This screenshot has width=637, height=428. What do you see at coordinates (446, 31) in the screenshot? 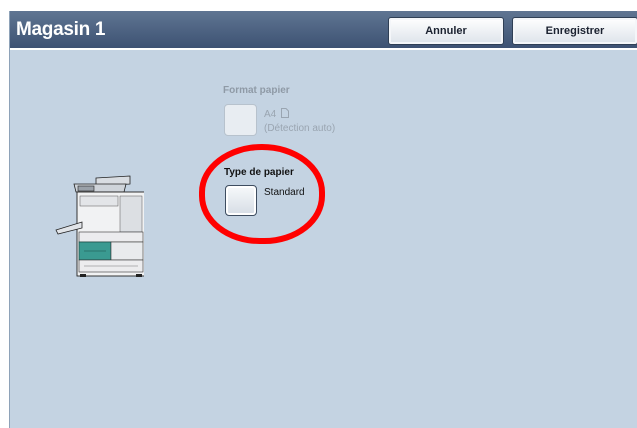
I see `cancel-button: Annuler` at bounding box center [446, 31].